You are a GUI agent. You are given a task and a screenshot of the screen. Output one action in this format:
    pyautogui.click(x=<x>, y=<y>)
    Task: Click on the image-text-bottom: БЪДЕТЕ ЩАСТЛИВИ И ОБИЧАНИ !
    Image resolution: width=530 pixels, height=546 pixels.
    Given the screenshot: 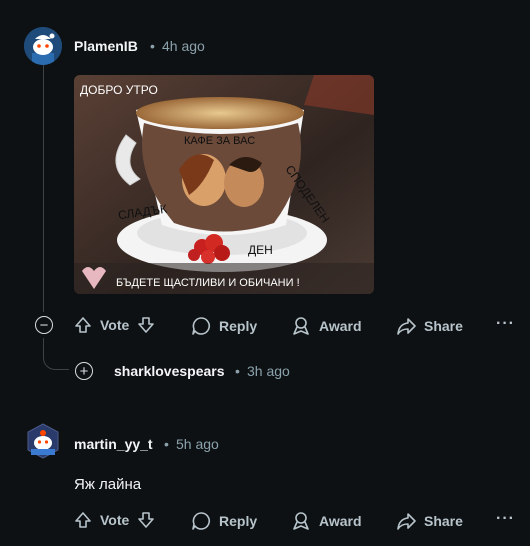 What is the action you would take?
    pyautogui.click(x=208, y=283)
    